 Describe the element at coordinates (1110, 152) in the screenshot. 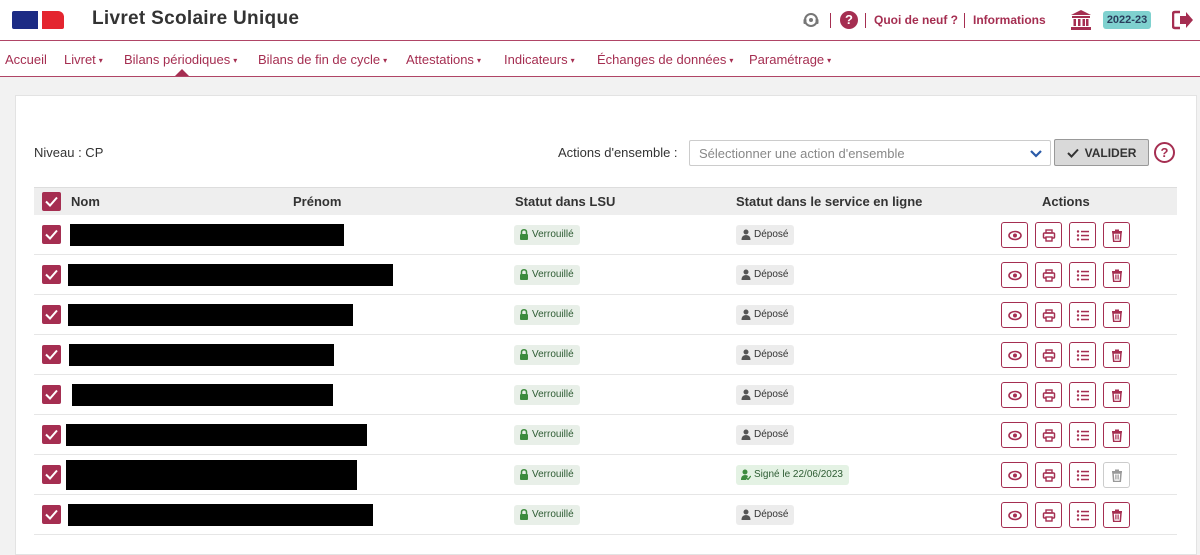

I see `validate-button-label: VALIDER` at that location.